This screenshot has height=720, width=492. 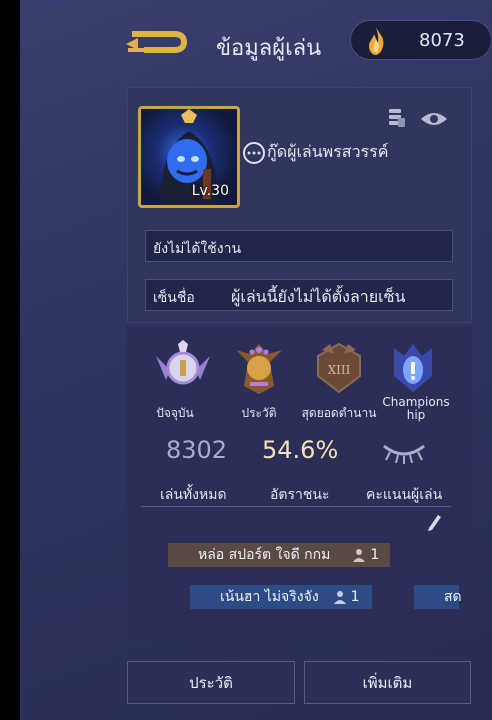 What do you see at coordinates (300, 495) in the screenshot?
I see `winrate-label: อัตราชนะ` at bounding box center [300, 495].